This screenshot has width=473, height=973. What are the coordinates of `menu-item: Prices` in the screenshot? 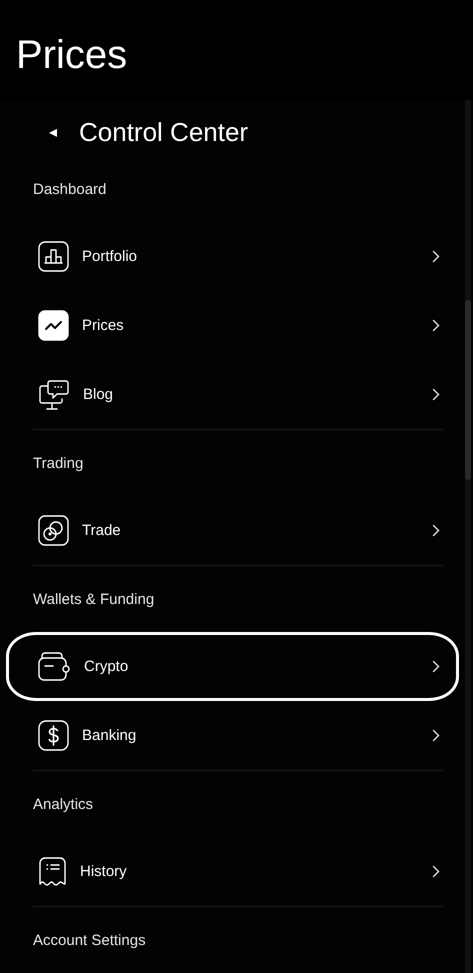 It's located at (238, 325).